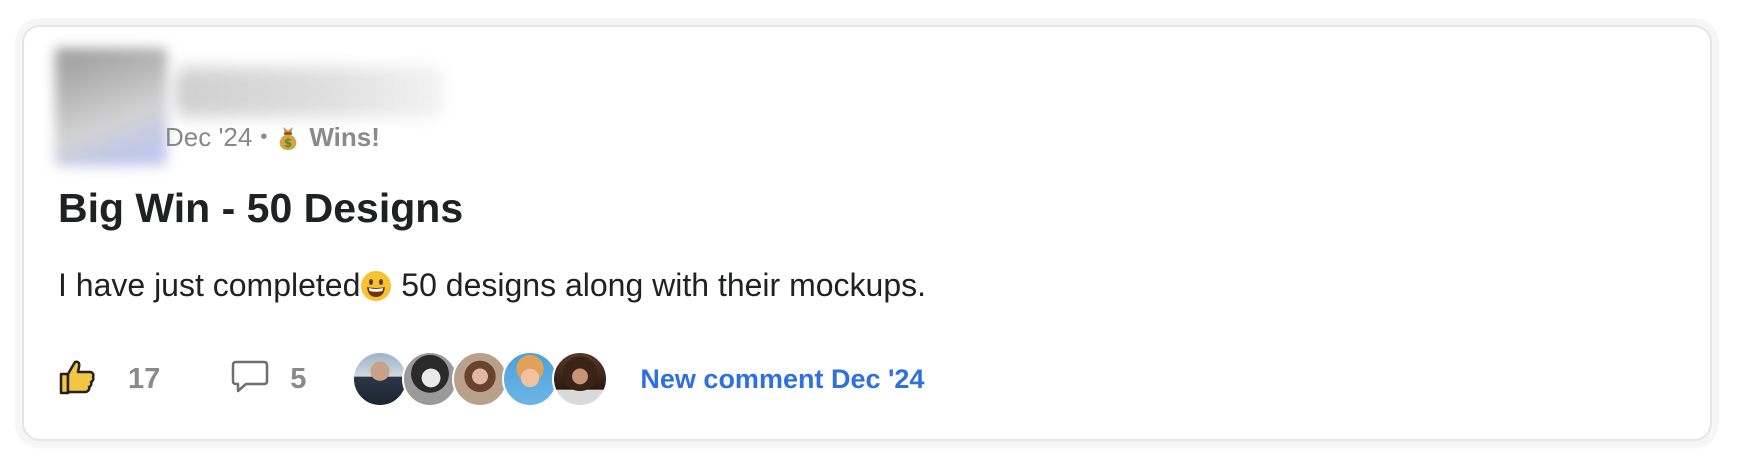 The width and height of the screenshot is (1738, 470). I want to click on comment-bubble-icon, so click(250, 379).